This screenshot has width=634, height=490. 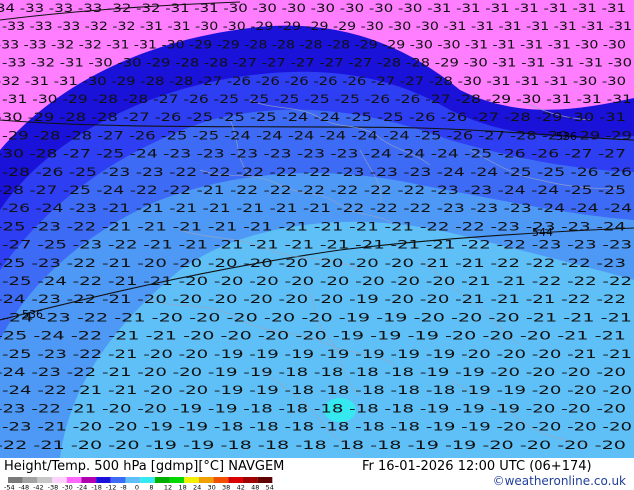 I want to click on valid-time: Fr 16-01-2026 12:00 UTC (06+174), so click(x=477, y=466).